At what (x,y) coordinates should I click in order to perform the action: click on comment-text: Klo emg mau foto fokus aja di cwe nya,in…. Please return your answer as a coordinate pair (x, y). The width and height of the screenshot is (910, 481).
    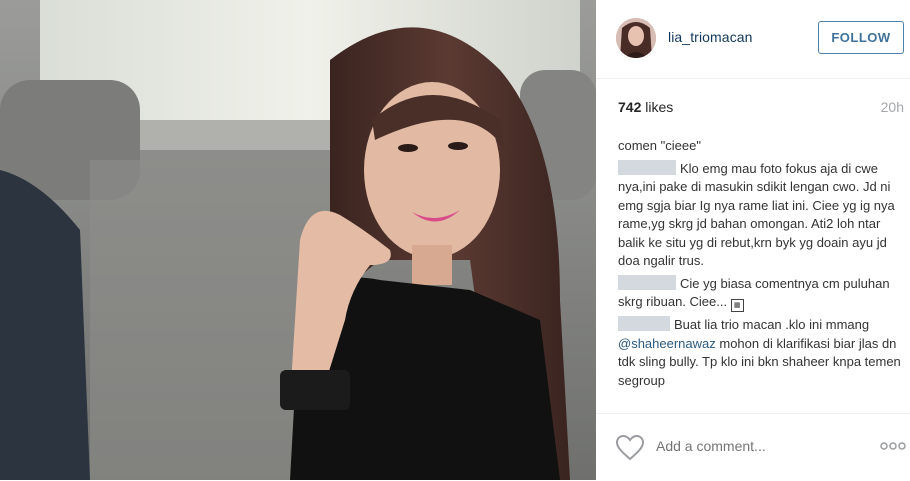
    Looking at the image, I should click on (756, 214).